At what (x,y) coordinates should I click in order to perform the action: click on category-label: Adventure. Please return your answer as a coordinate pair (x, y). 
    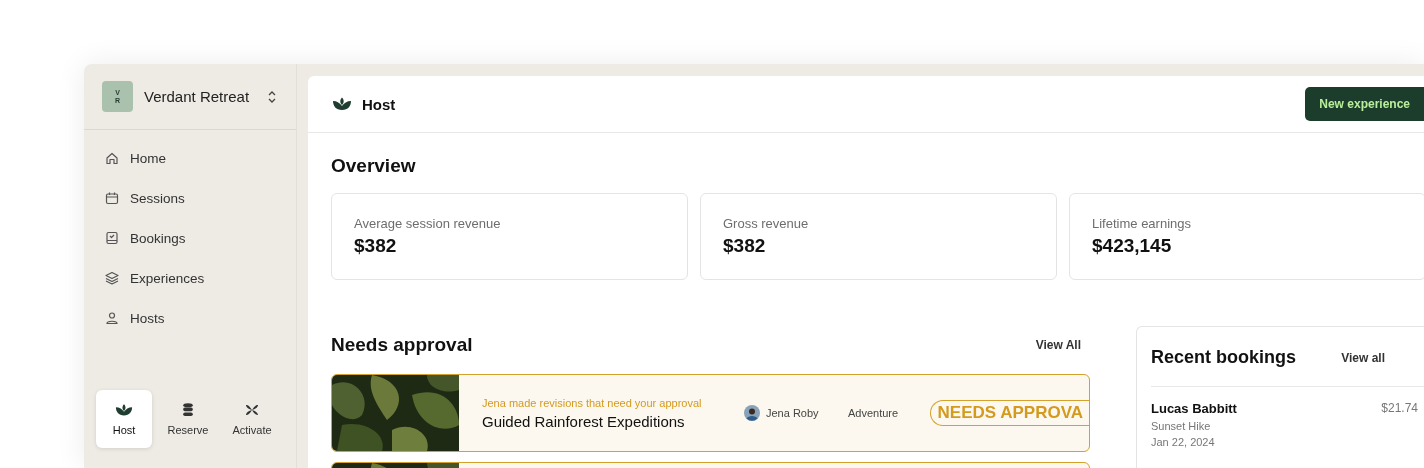
    Looking at the image, I should click on (874, 413).